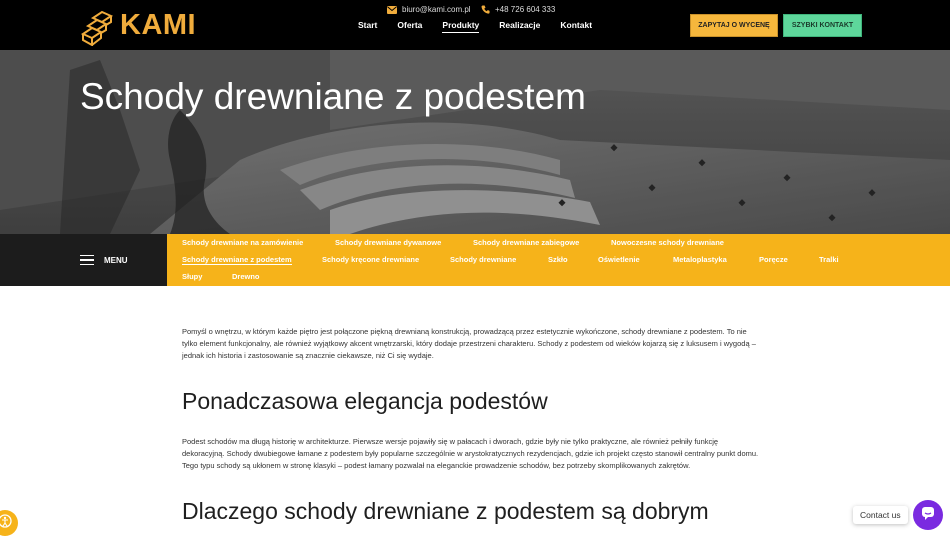  What do you see at coordinates (734, 25) in the screenshot?
I see `quote-request-button: ZAPYTAJ O WYCENĘ` at bounding box center [734, 25].